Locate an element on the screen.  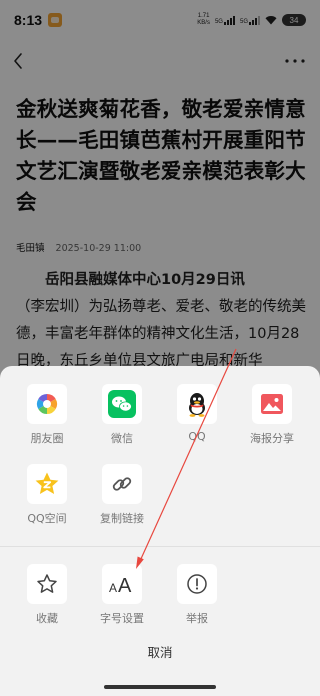
font-size-label: 字号设置 is located at coordinates (122, 618).